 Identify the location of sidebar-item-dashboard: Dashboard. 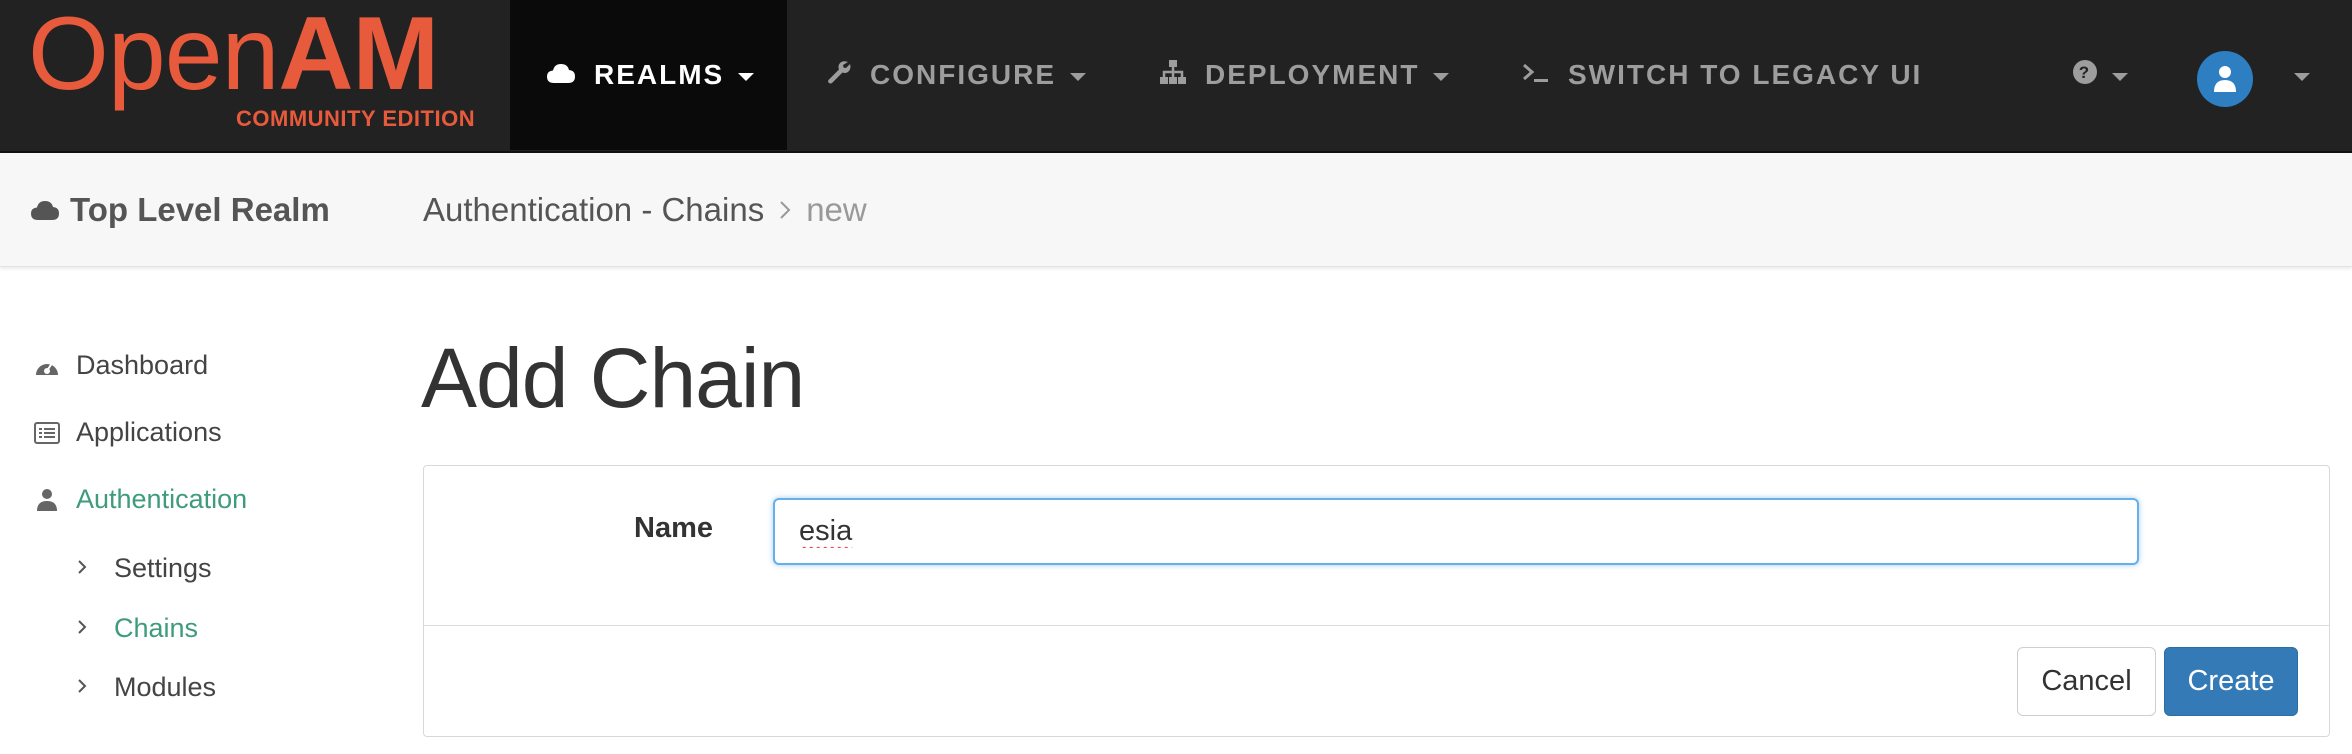
(120, 365).